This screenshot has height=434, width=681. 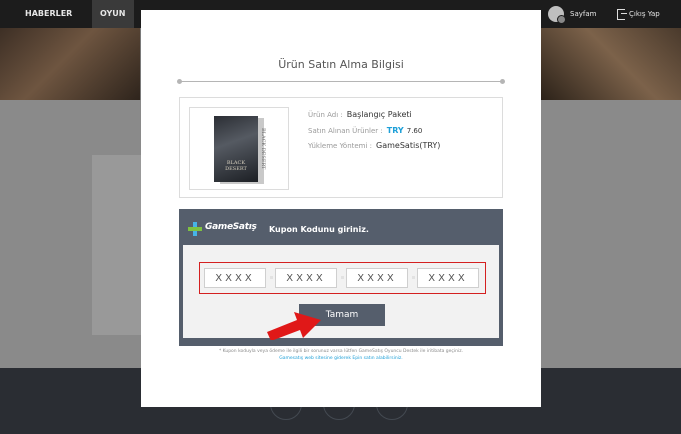 I want to click on product-price-currency: TRY, so click(x=395, y=130).